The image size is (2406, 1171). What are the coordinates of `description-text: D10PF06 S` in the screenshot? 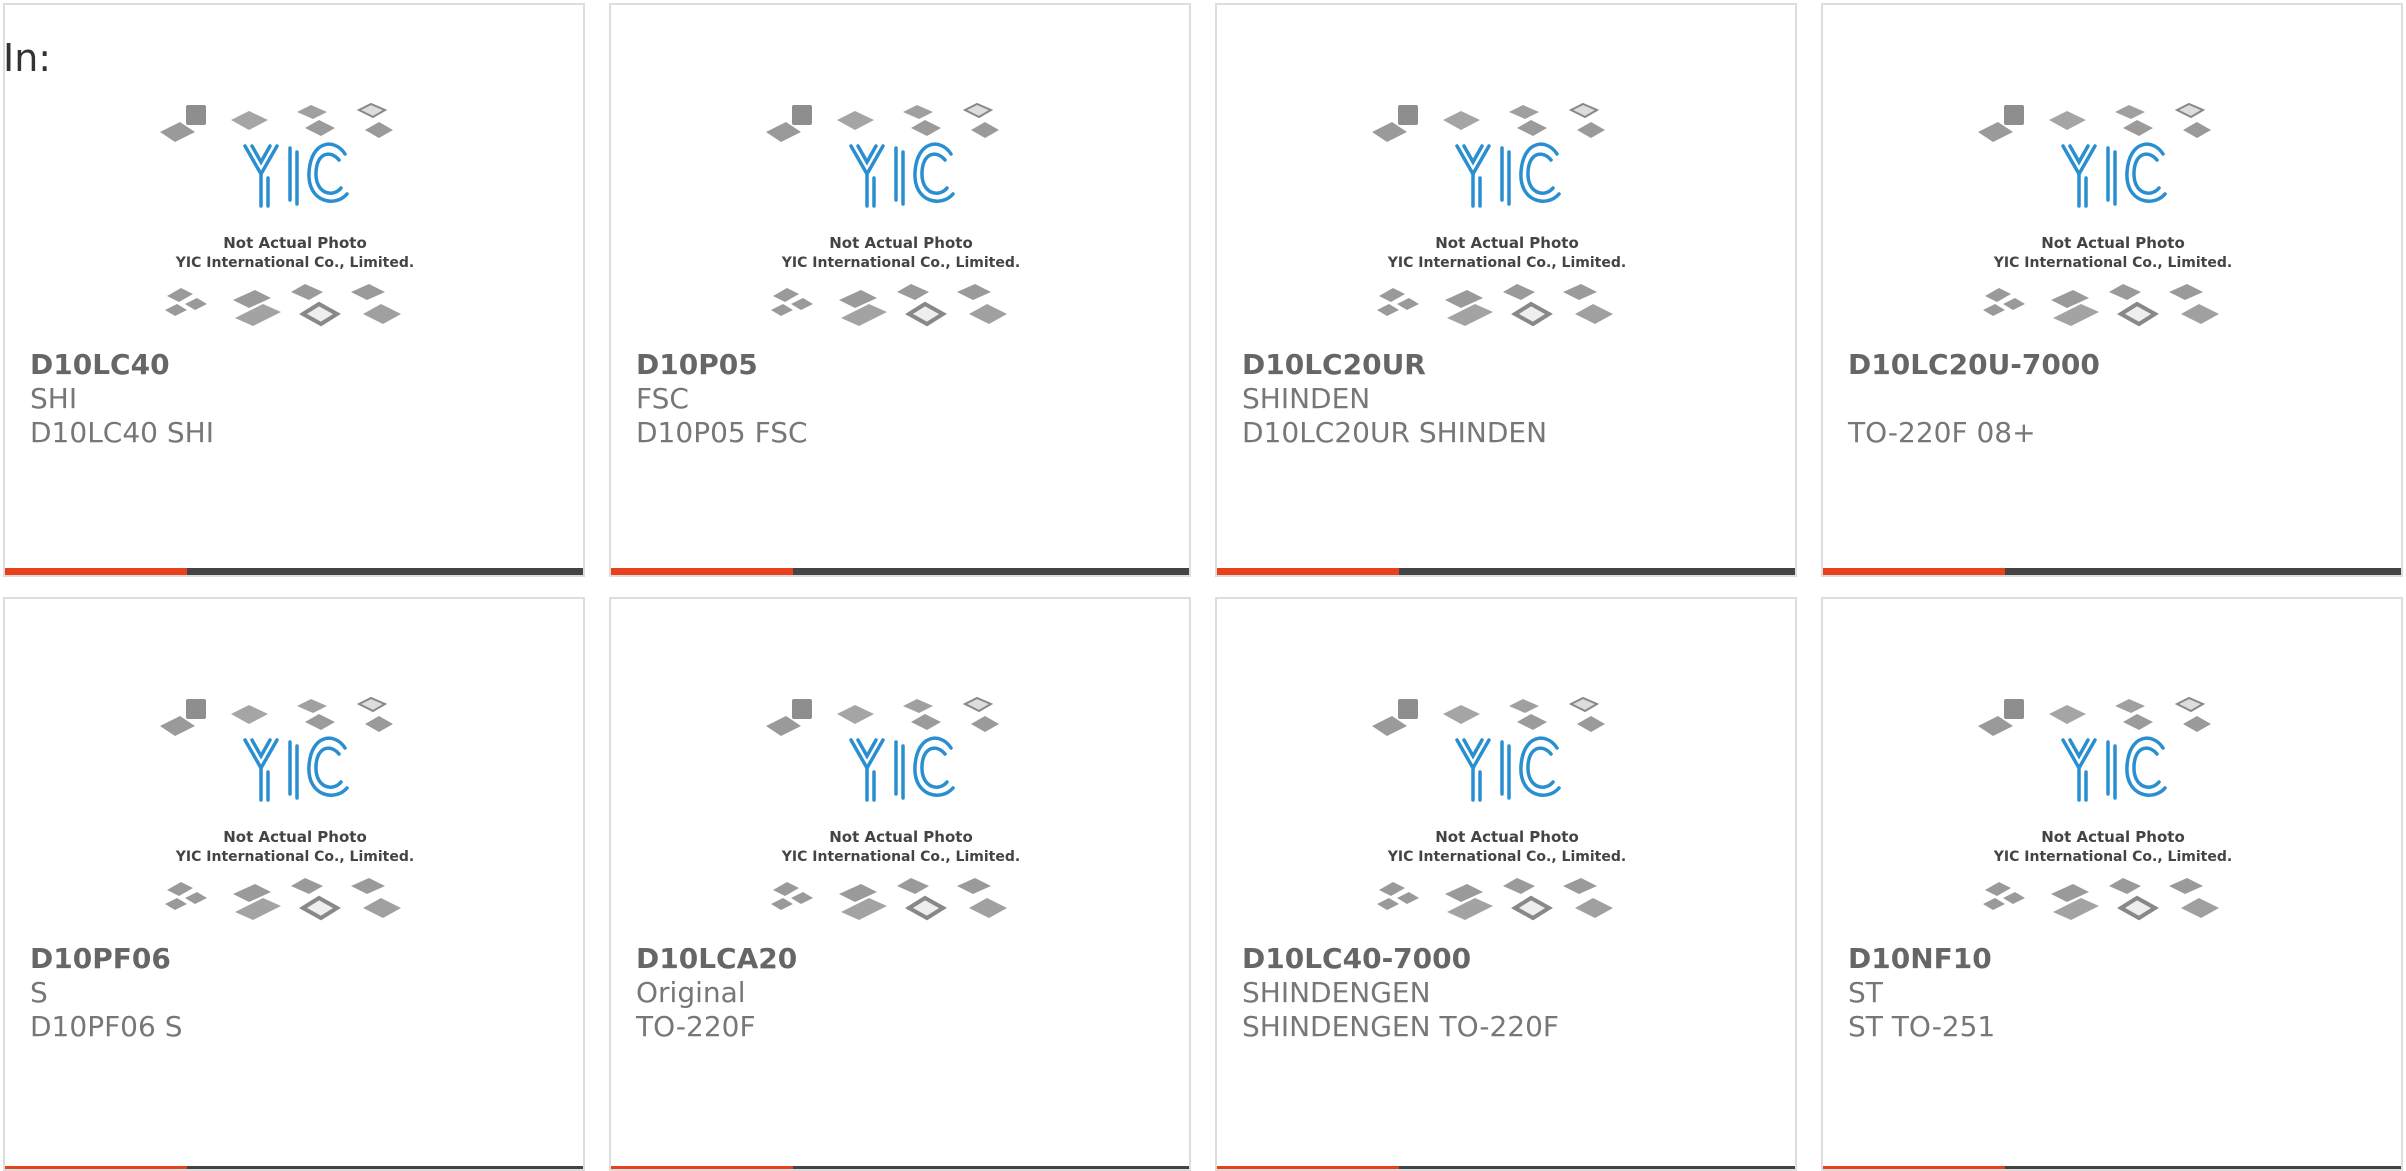 It's located at (106, 1026).